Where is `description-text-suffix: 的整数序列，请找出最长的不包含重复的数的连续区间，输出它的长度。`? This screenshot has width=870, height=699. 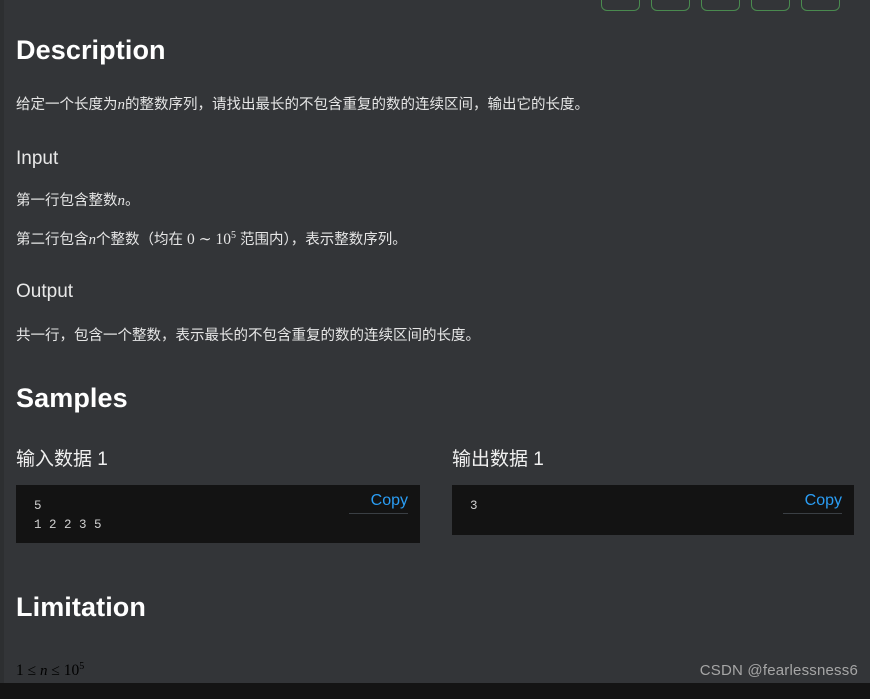
description-text-suffix: 的整数序列，请找出最长的不包含重复的数的连续区间，输出它的长度。 is located at coordinates (357, 105).